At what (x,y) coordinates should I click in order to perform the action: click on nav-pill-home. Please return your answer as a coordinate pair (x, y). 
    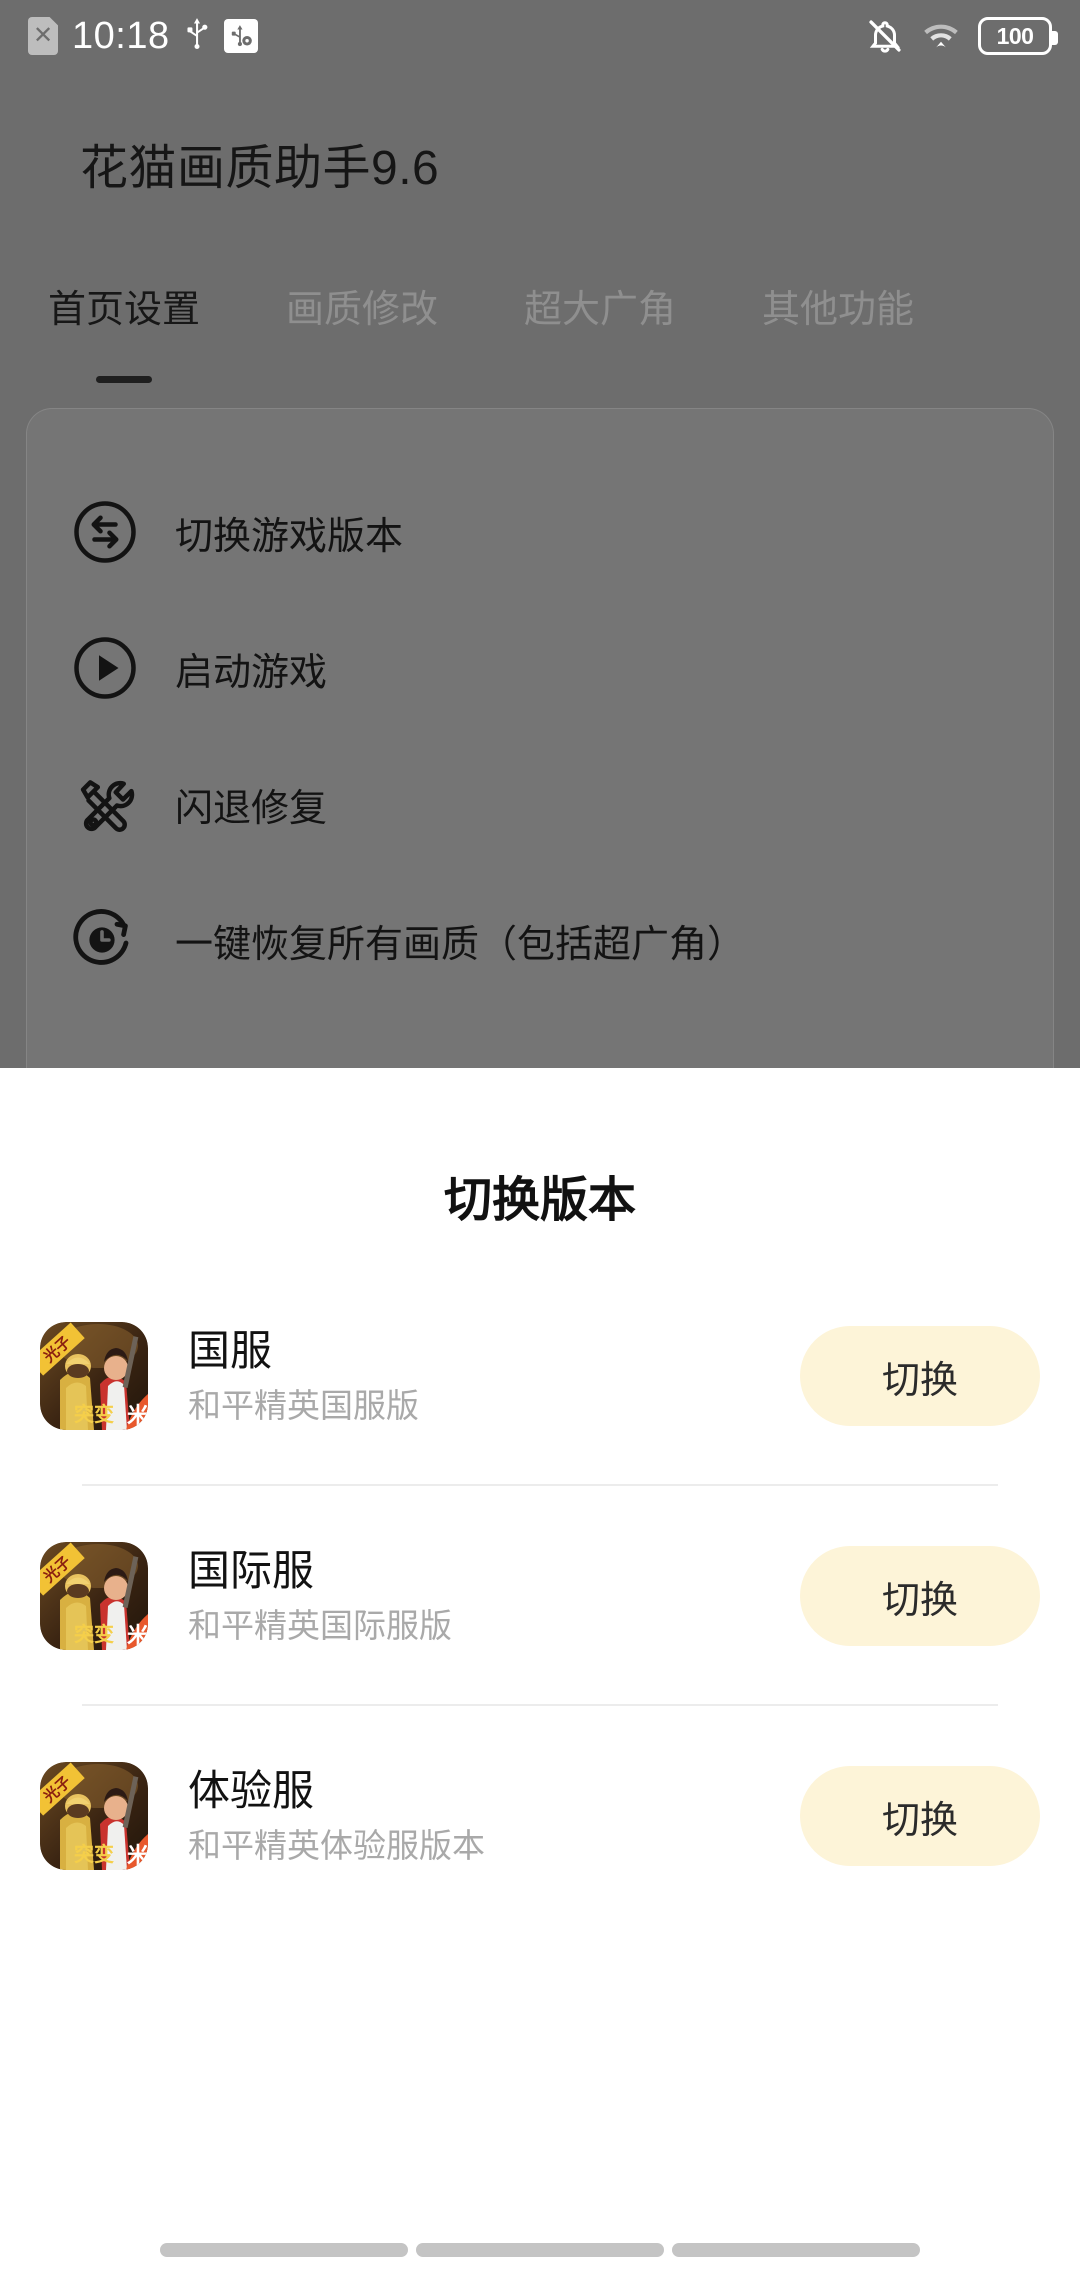
    Looking at the image, I should click on (540, 2250).